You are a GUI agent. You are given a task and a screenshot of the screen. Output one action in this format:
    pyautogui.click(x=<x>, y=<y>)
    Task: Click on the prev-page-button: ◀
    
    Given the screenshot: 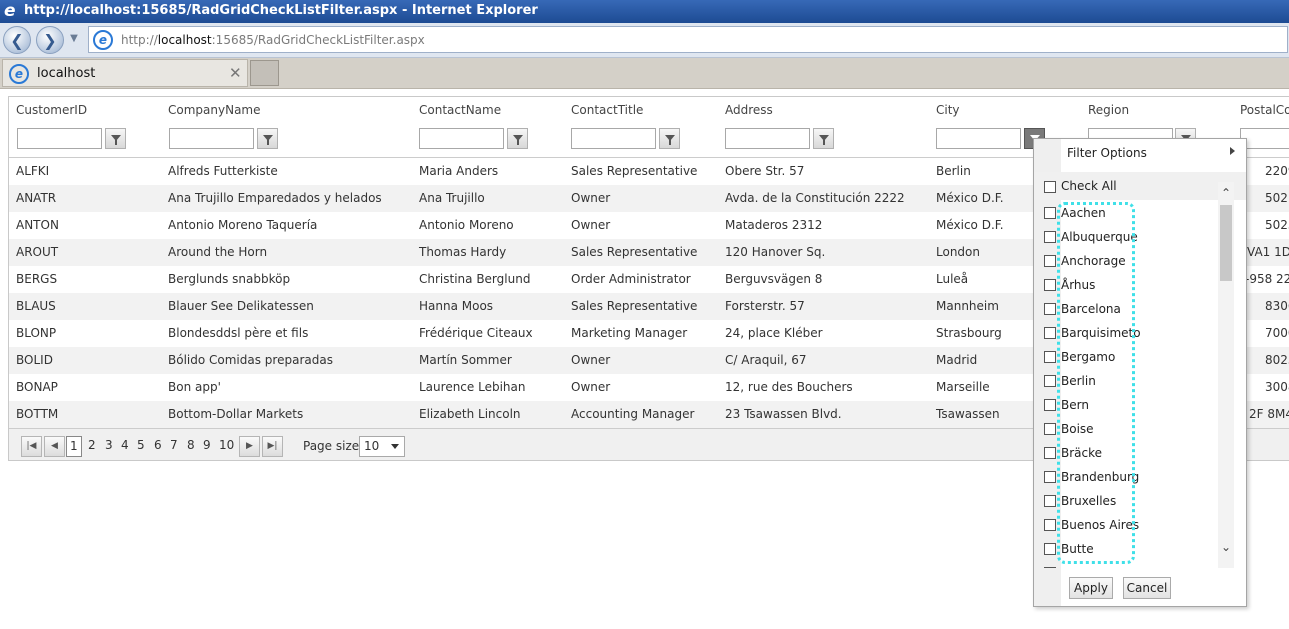 What is the action you would take?
    pyautogui.click(x=54, y=446)
    